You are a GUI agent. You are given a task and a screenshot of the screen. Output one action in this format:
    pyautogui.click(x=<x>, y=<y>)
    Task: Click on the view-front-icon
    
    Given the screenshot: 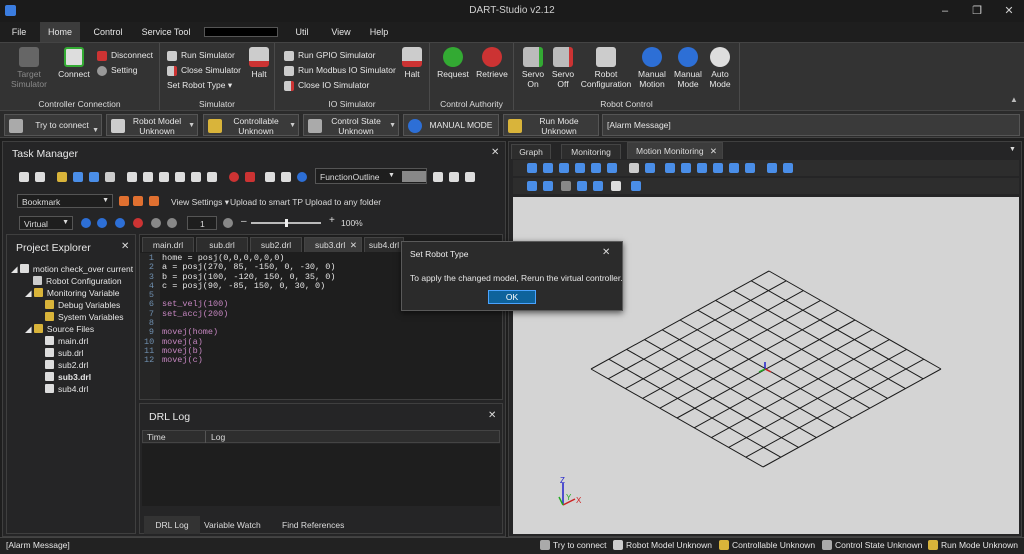 What is the action you would take?
    pyautogui.click(x=634, y=168)
    